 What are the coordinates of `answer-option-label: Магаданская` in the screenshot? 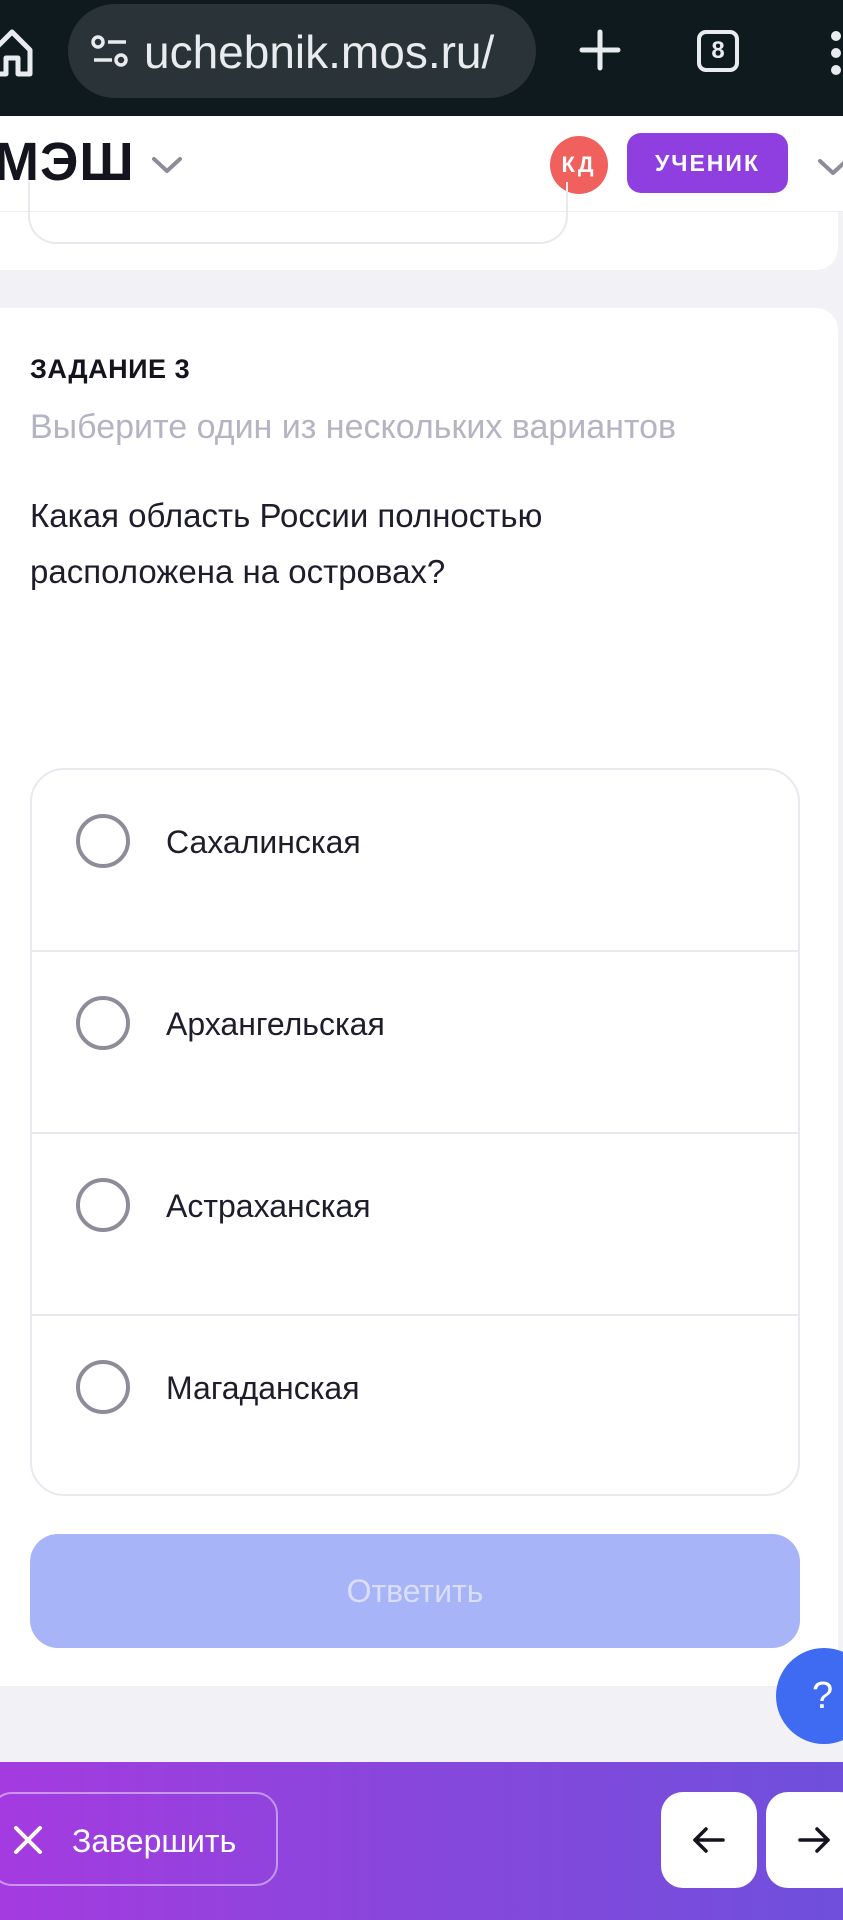 It's located at (263, 1388).